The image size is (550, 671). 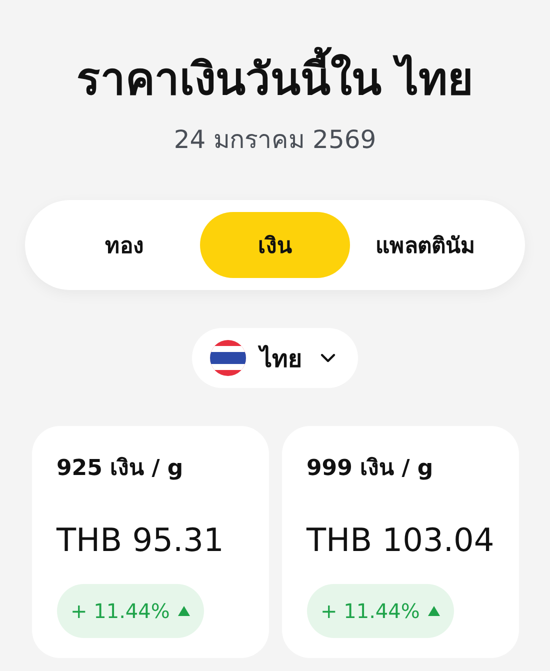 What do you see at coordinates (275, 245) in the screenshot?
I see `metal-tab: เงิน` at bounding box center [275, 245].